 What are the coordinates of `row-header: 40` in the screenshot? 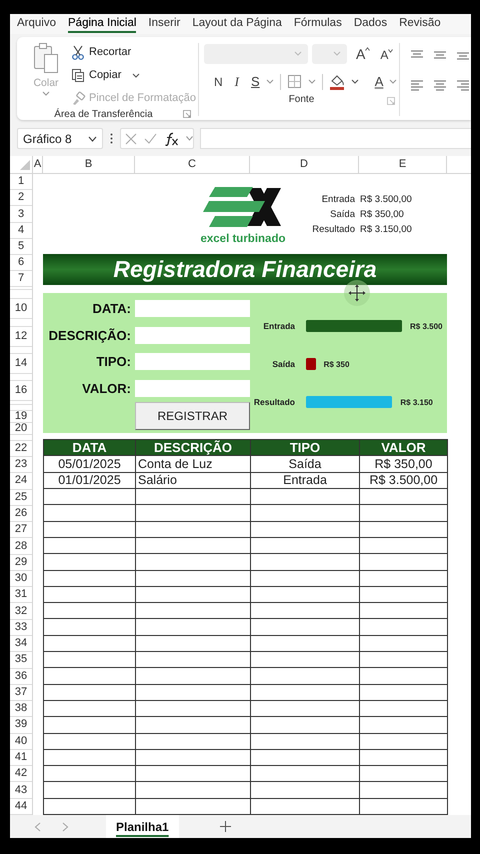 It's located at (21, 742).